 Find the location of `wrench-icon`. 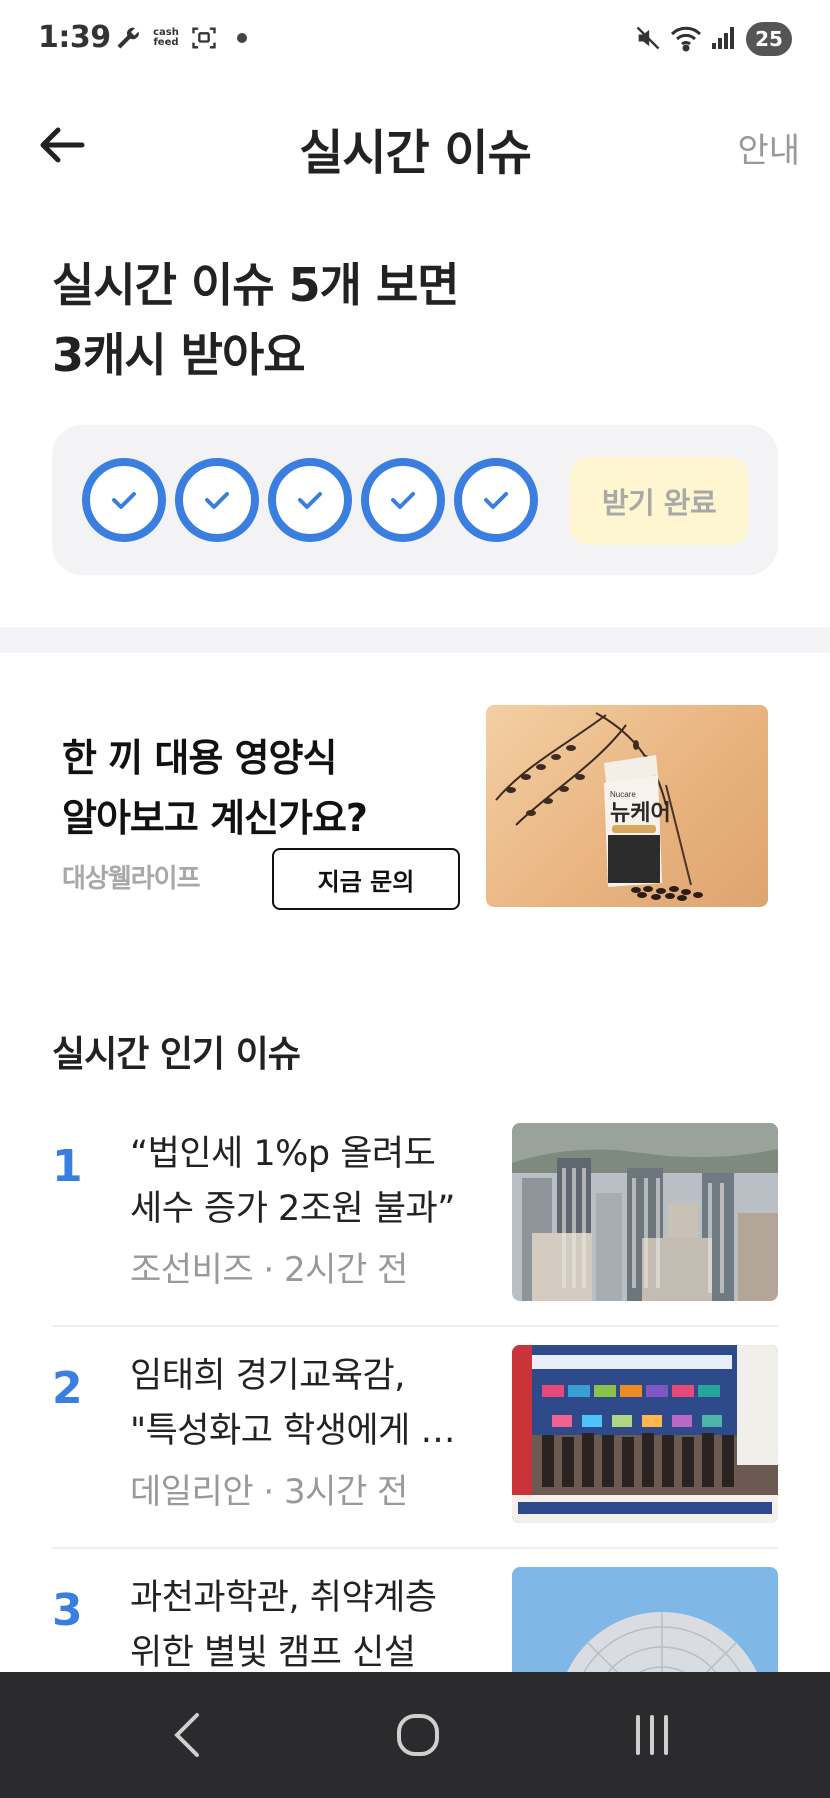

wrench-icon is located at coordinates (128, 38).